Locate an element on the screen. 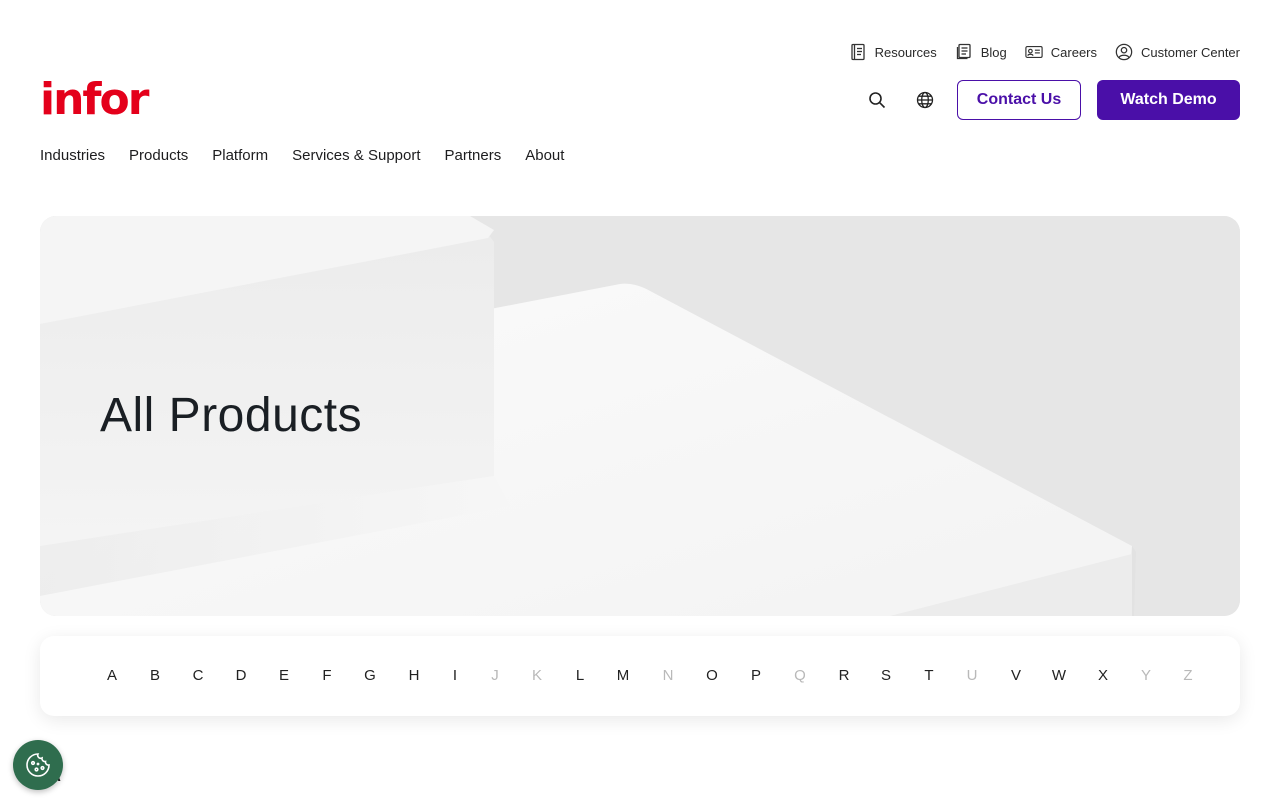  alpha-letter-y: Y is located at coordinates (1145, 675).